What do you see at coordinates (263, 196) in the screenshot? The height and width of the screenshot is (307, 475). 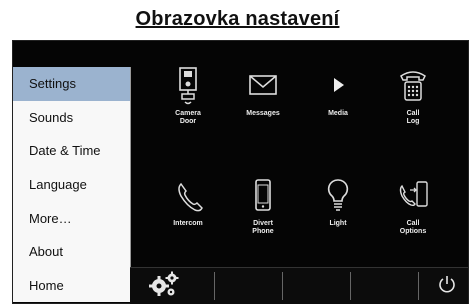 I see `mobile-phone-icon` at bounding box center [263, 196].